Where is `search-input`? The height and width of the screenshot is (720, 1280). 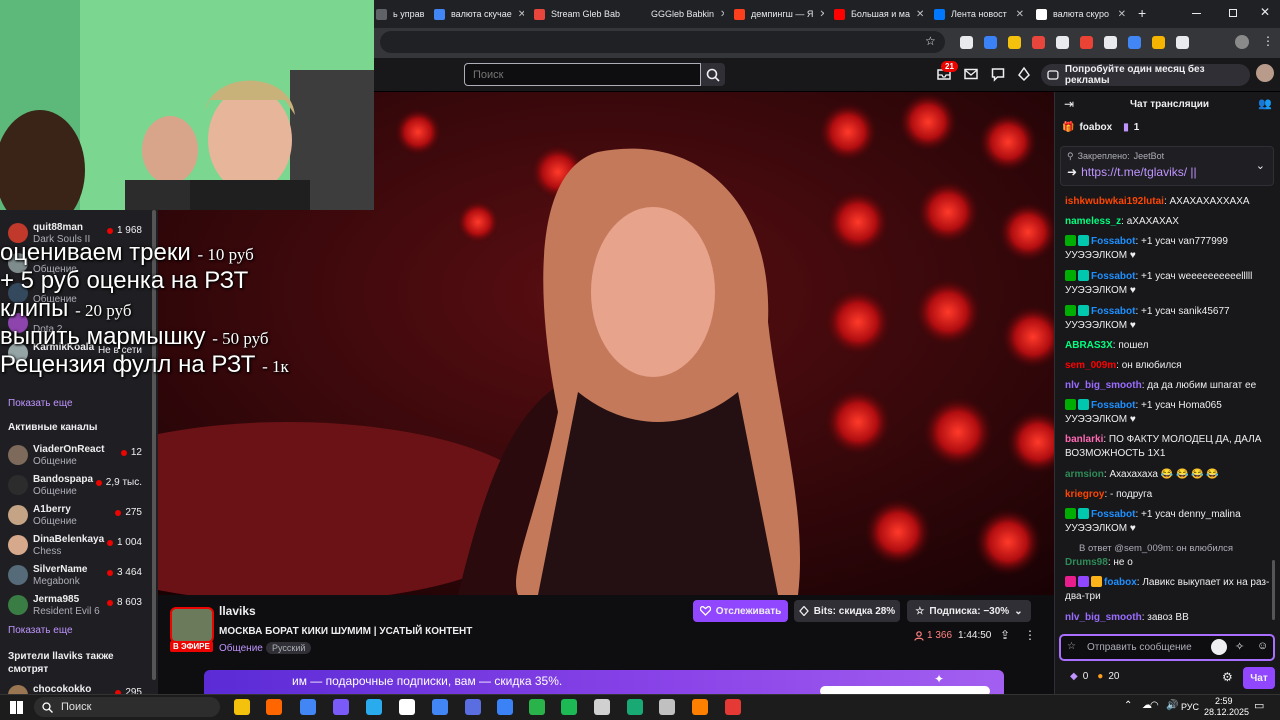 search-input is located at coordinates (582, 74).